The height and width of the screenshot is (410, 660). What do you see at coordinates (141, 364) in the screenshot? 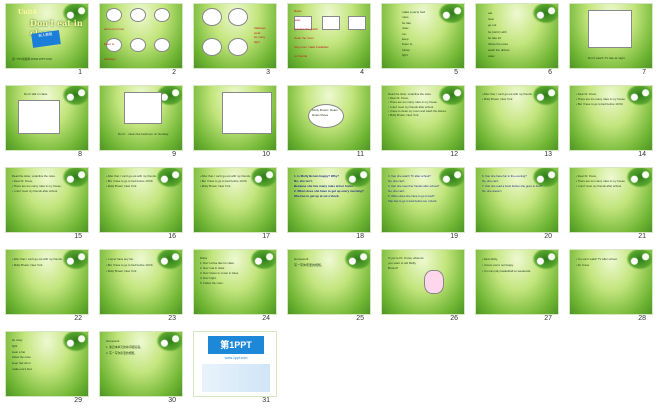
I see `slide-thumbnail: Homework 1. 熟记本单元的单词和短语。 2. 写一写你家里的规矩。` at bounding box center [141, 364].